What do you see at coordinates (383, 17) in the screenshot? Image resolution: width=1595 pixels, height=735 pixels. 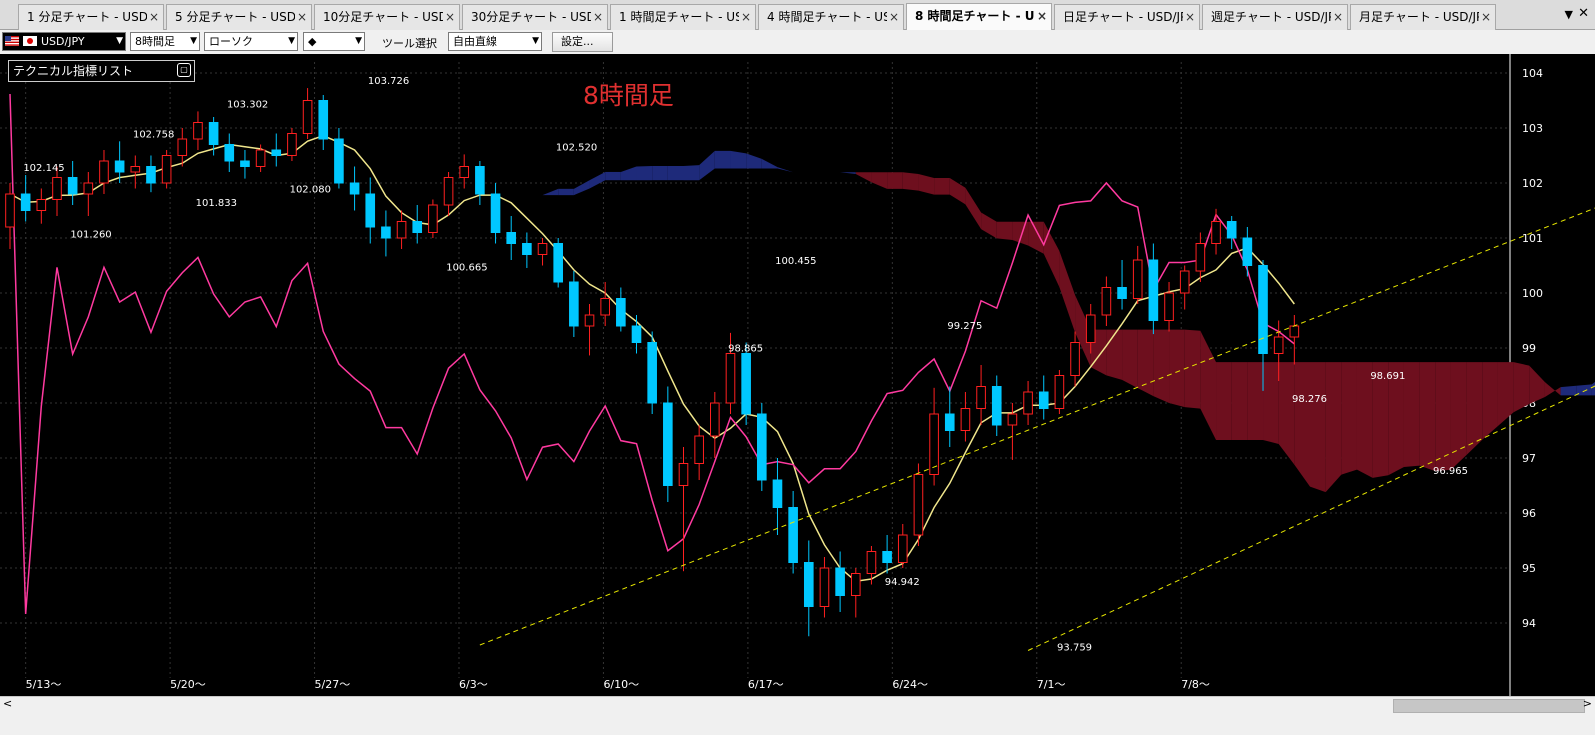 I see `tab-label: 10分足チャート - USD/JPY` at bounding box center [383, 17].